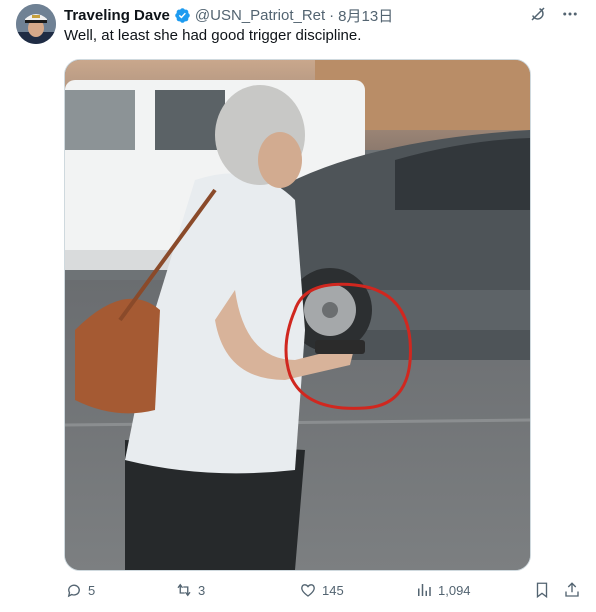 The width and height of the screenshot is (596, 612). What do you see at coordinates (202, 590) in the screenshot?
I see `repost-count: 3` at bounding box center [202, 590].